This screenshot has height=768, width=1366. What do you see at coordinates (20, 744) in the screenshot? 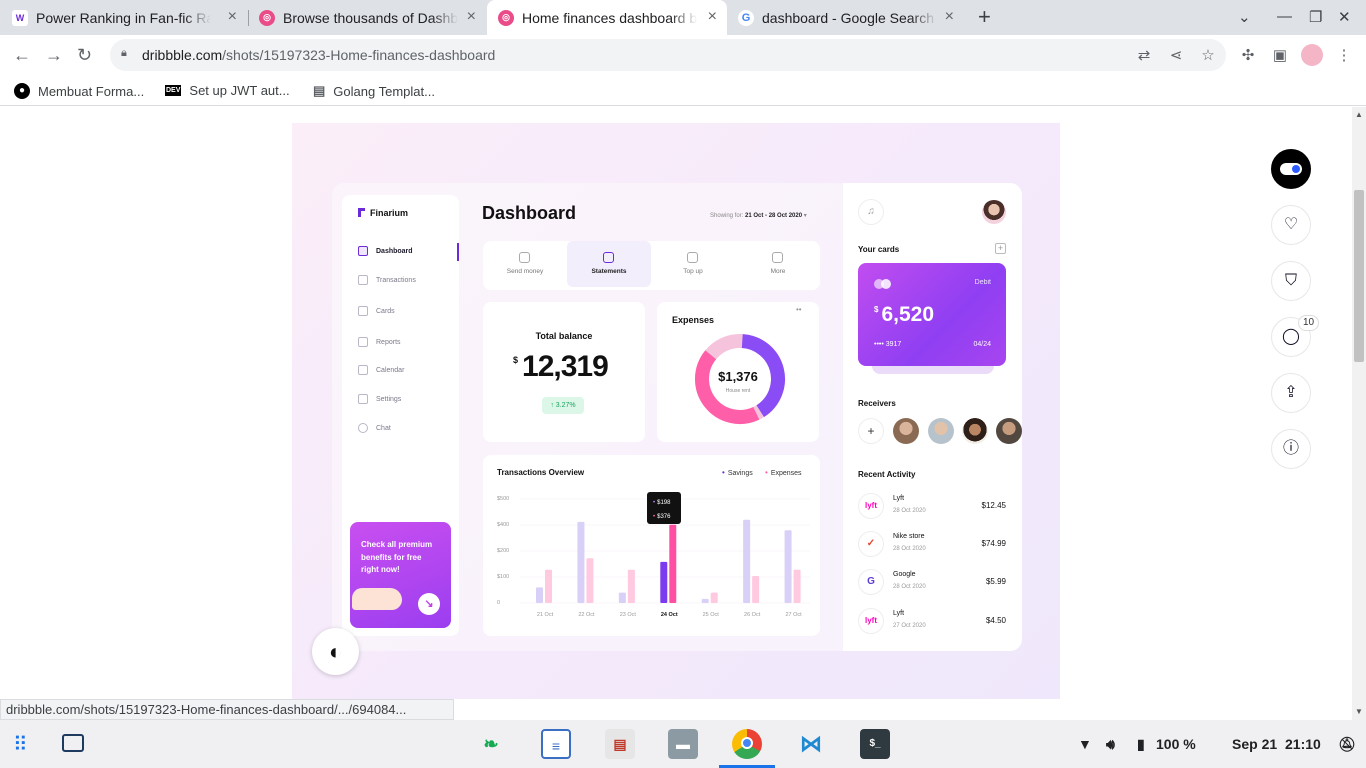
I see `app-launcher-icon: ⠿` at bounding box center [20, 744].